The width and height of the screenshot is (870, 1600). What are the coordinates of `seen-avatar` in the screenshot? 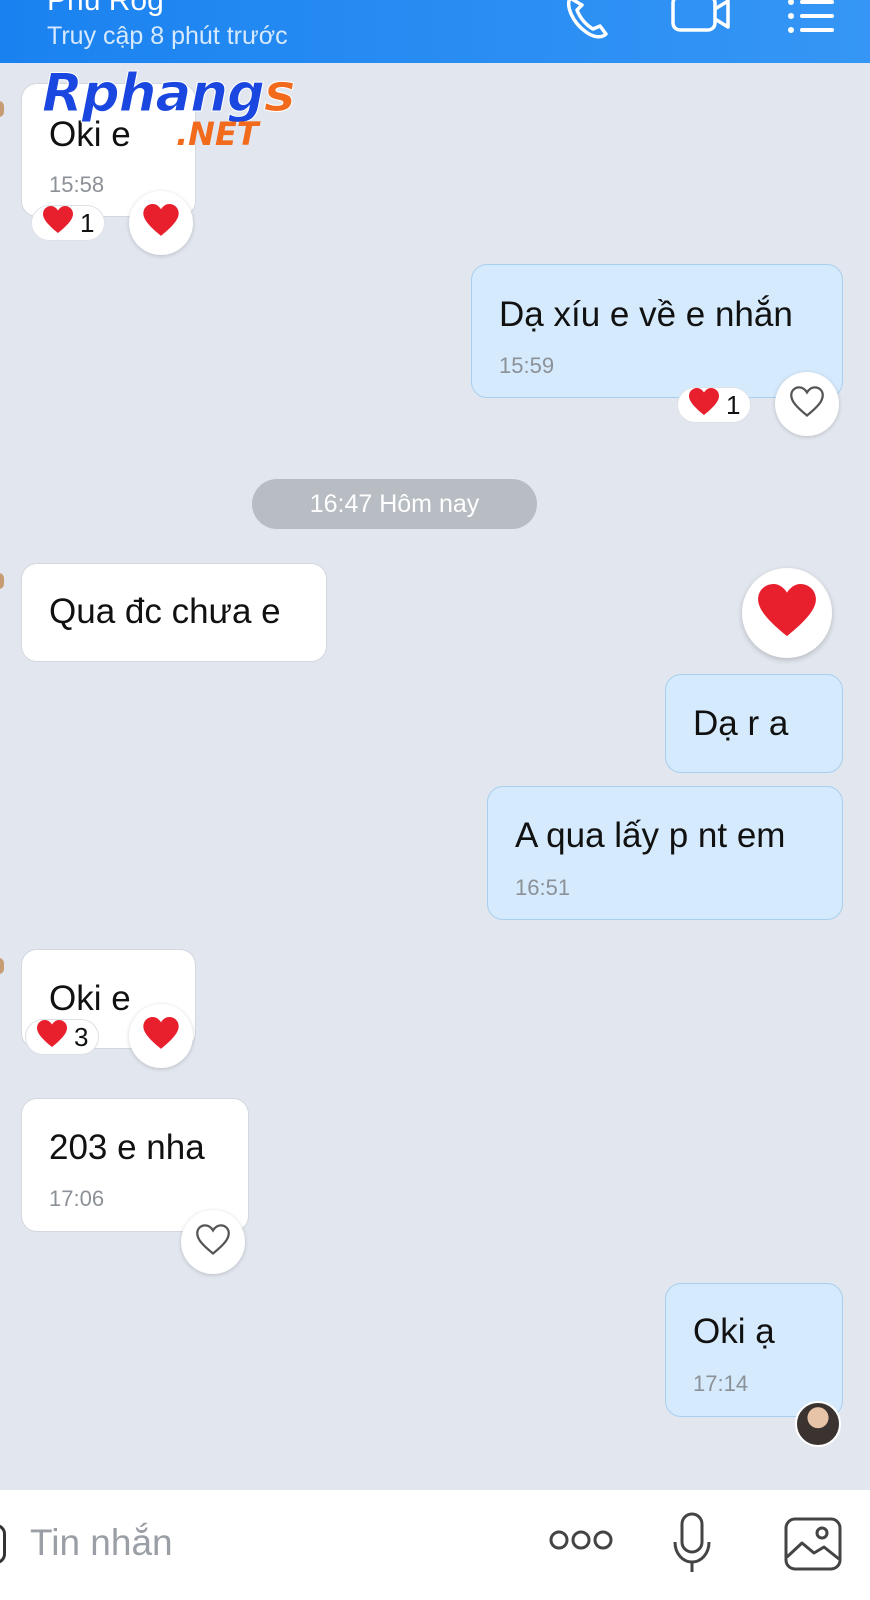 It's located at (818, 1424).